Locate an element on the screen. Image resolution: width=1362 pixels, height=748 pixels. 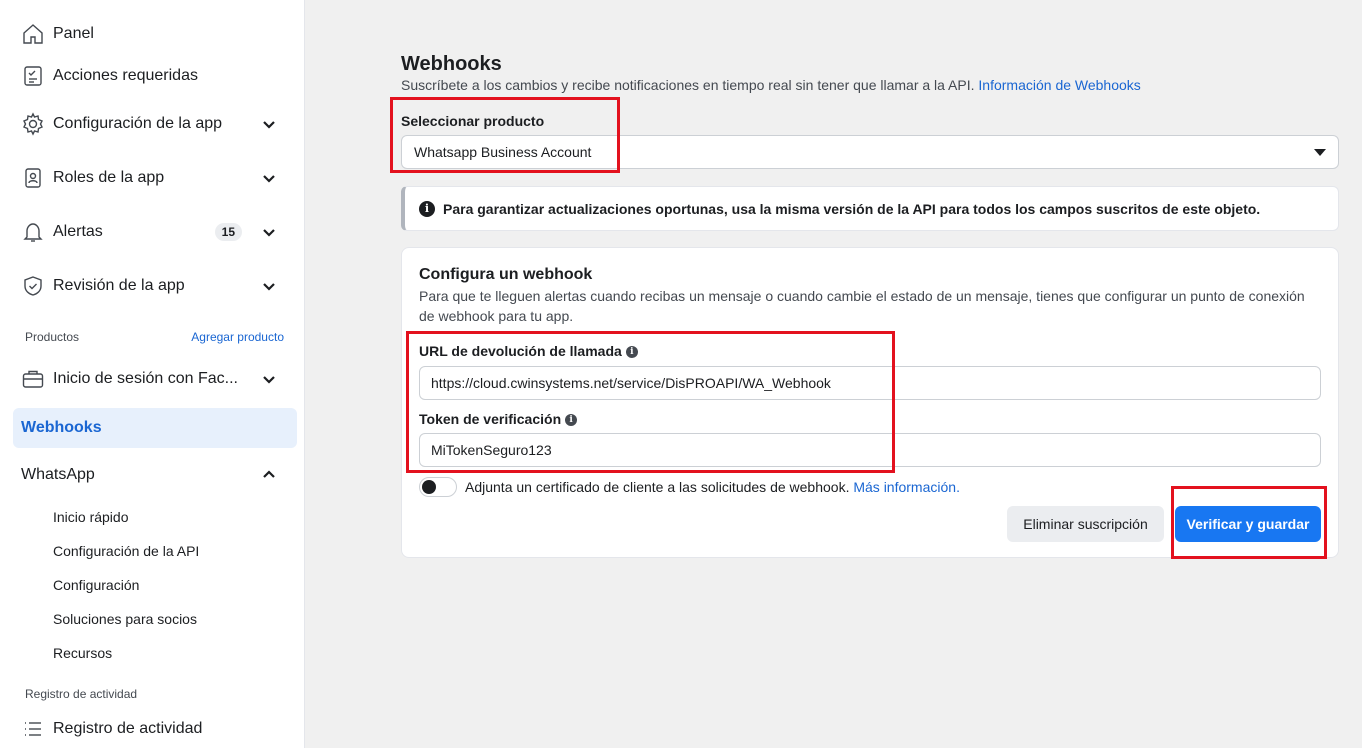
gear-icon is located at coordinates (33, 124).